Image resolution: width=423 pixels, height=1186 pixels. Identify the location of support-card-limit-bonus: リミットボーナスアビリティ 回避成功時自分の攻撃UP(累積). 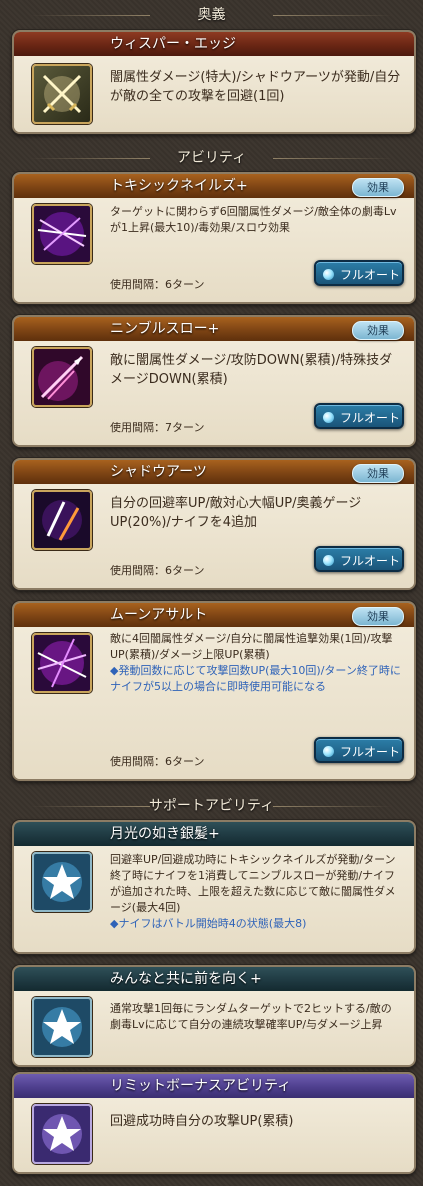
(214, 1123).